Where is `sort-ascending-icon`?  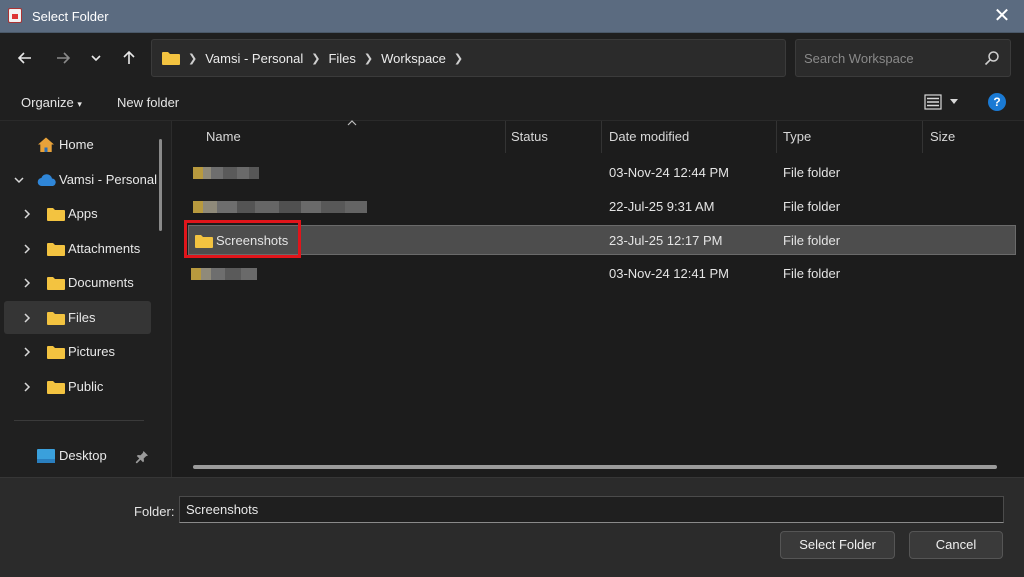 sort-ascending-icon is located at coordinates (352, 123).